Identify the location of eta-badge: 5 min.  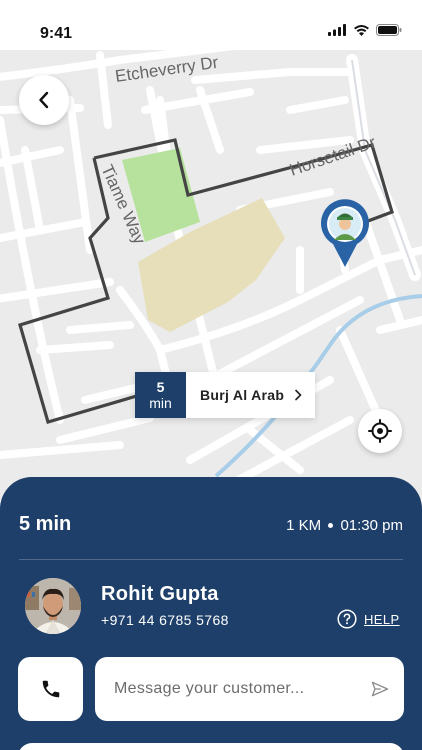
(160, 395).